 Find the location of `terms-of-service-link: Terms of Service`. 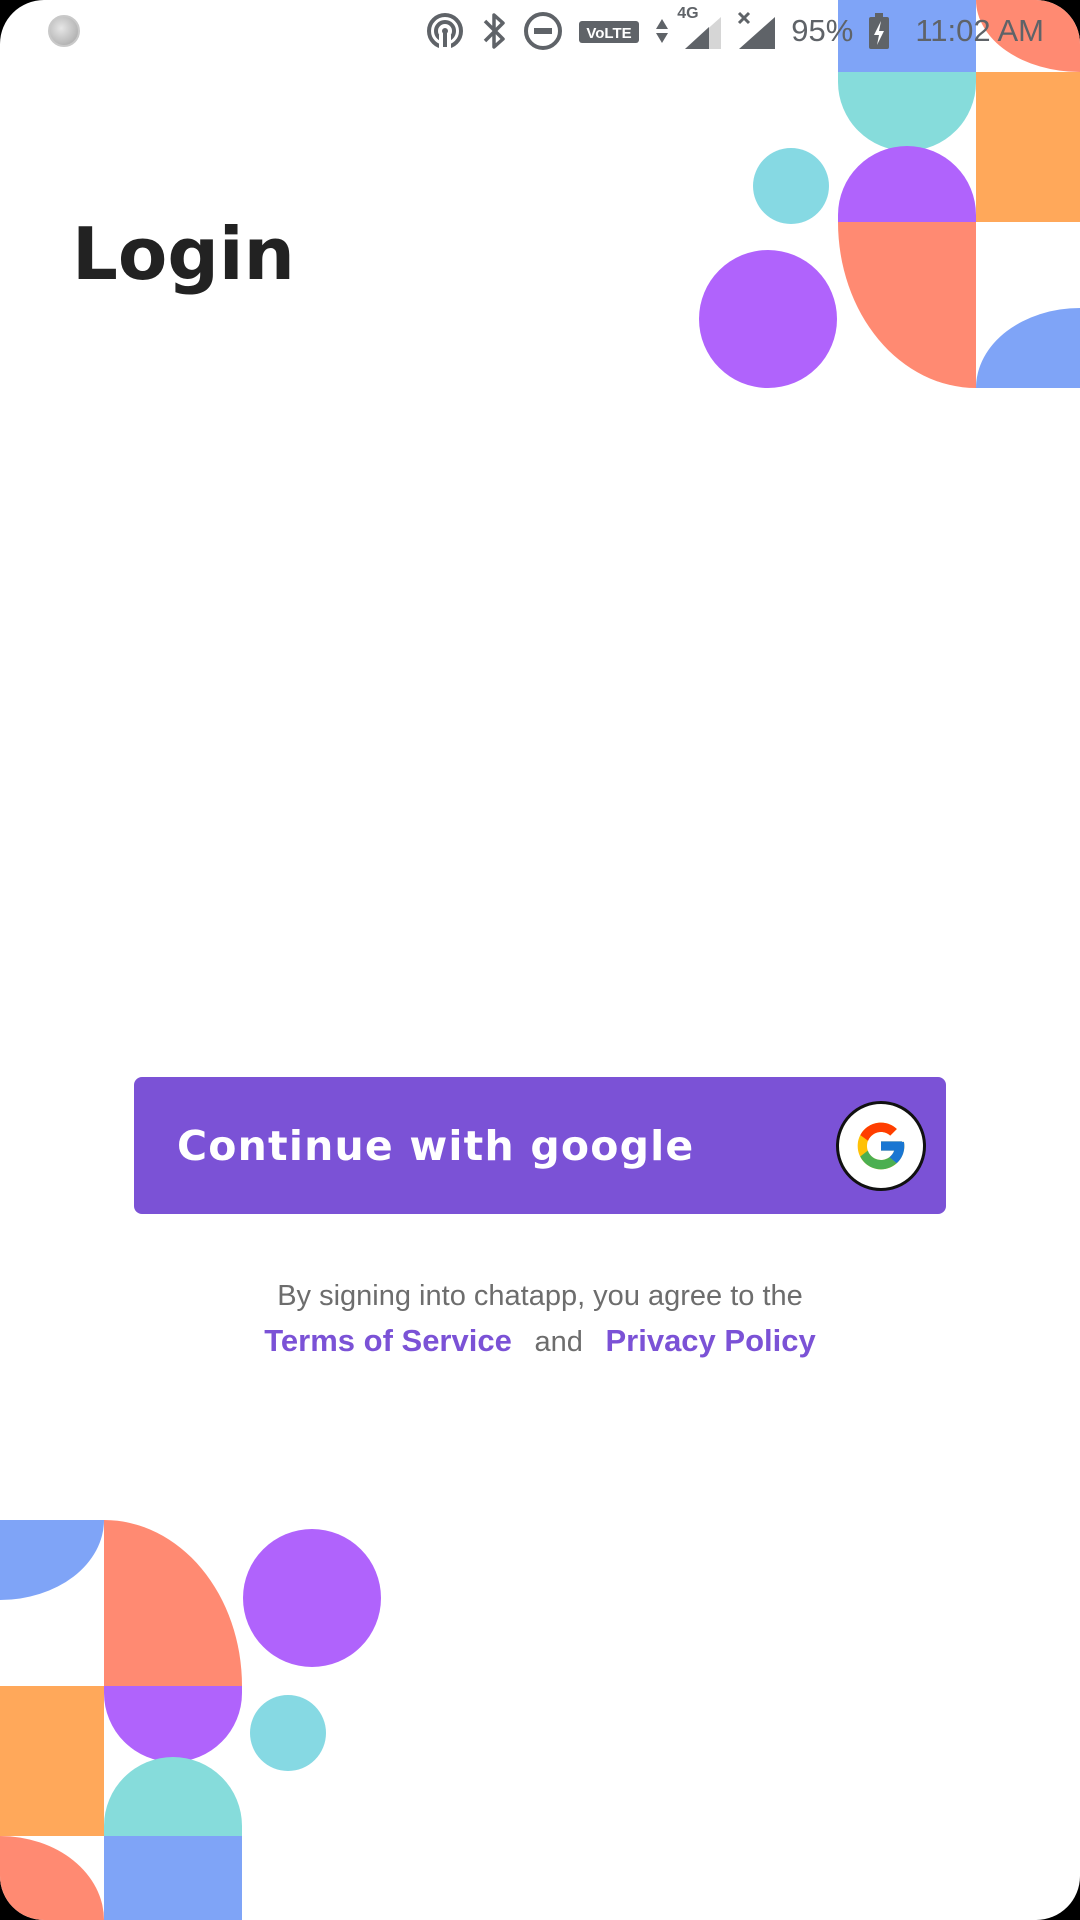

terms-of-service-link: Terms of Service is located at coordinates (388, 1340).